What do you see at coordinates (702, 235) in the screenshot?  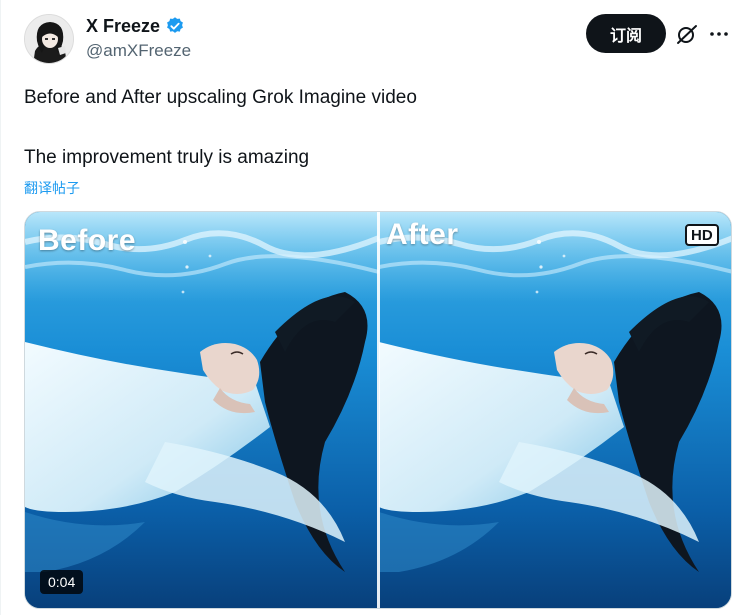 I see `hd-badge: HD` at bounding box center [702, 235].